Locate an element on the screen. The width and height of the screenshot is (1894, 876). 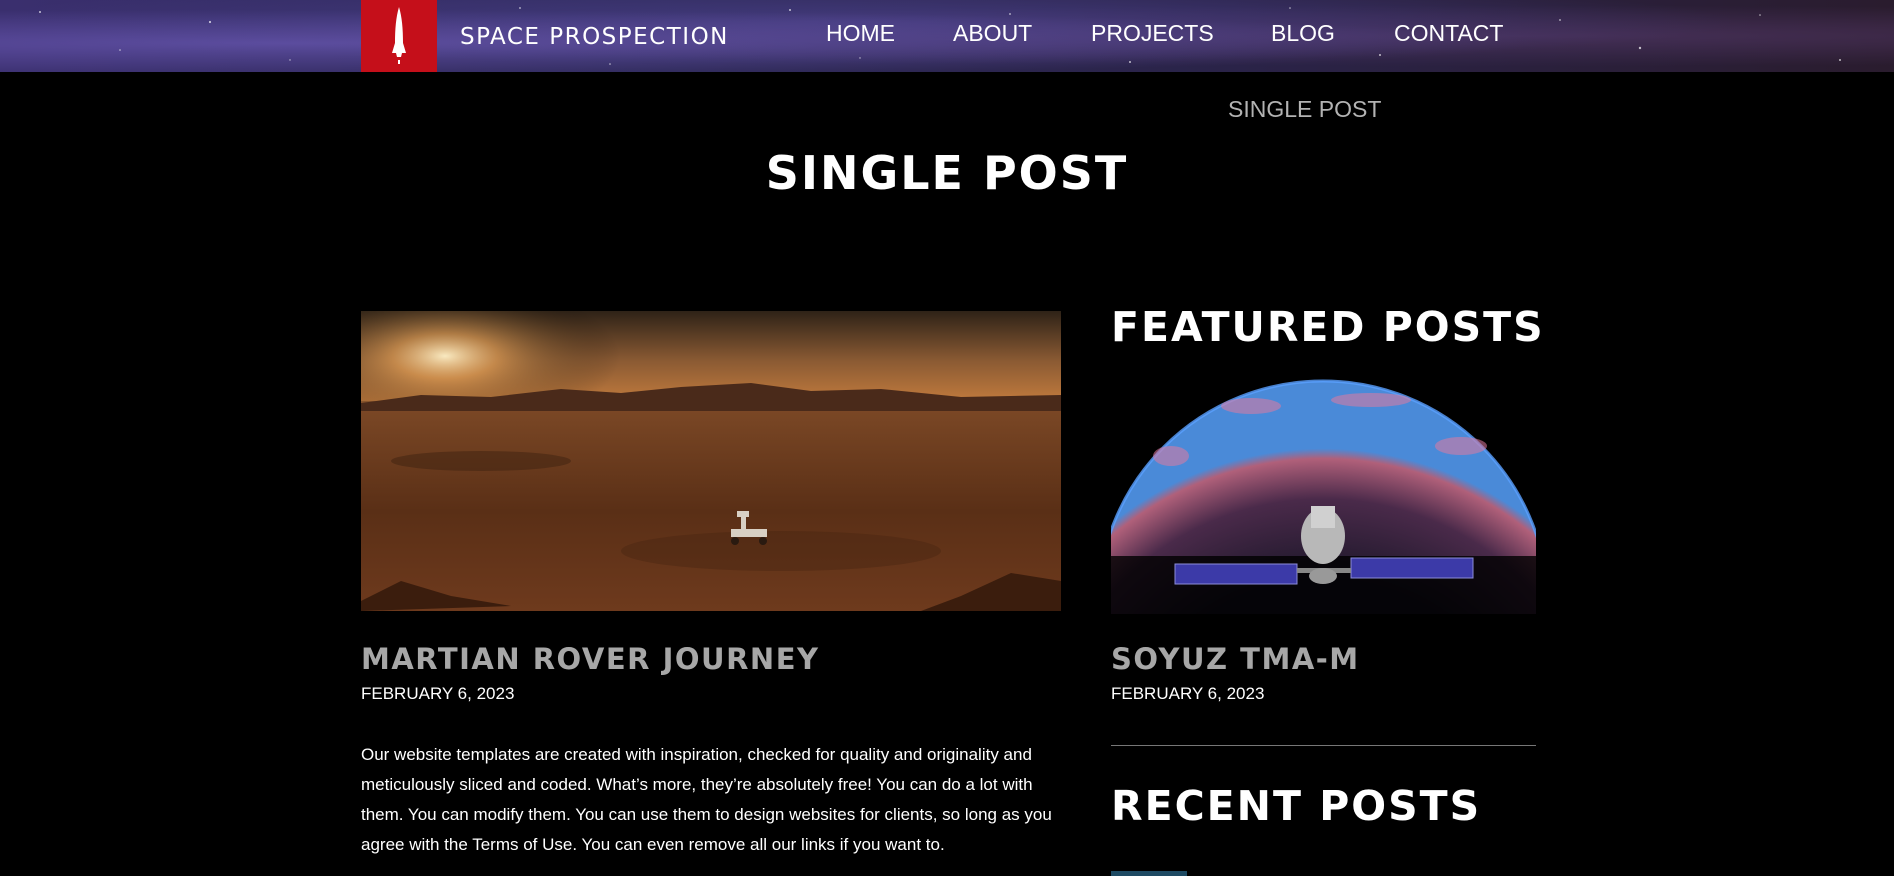
nav-projects: PROJECTS is located at coordinates (1152, 33).